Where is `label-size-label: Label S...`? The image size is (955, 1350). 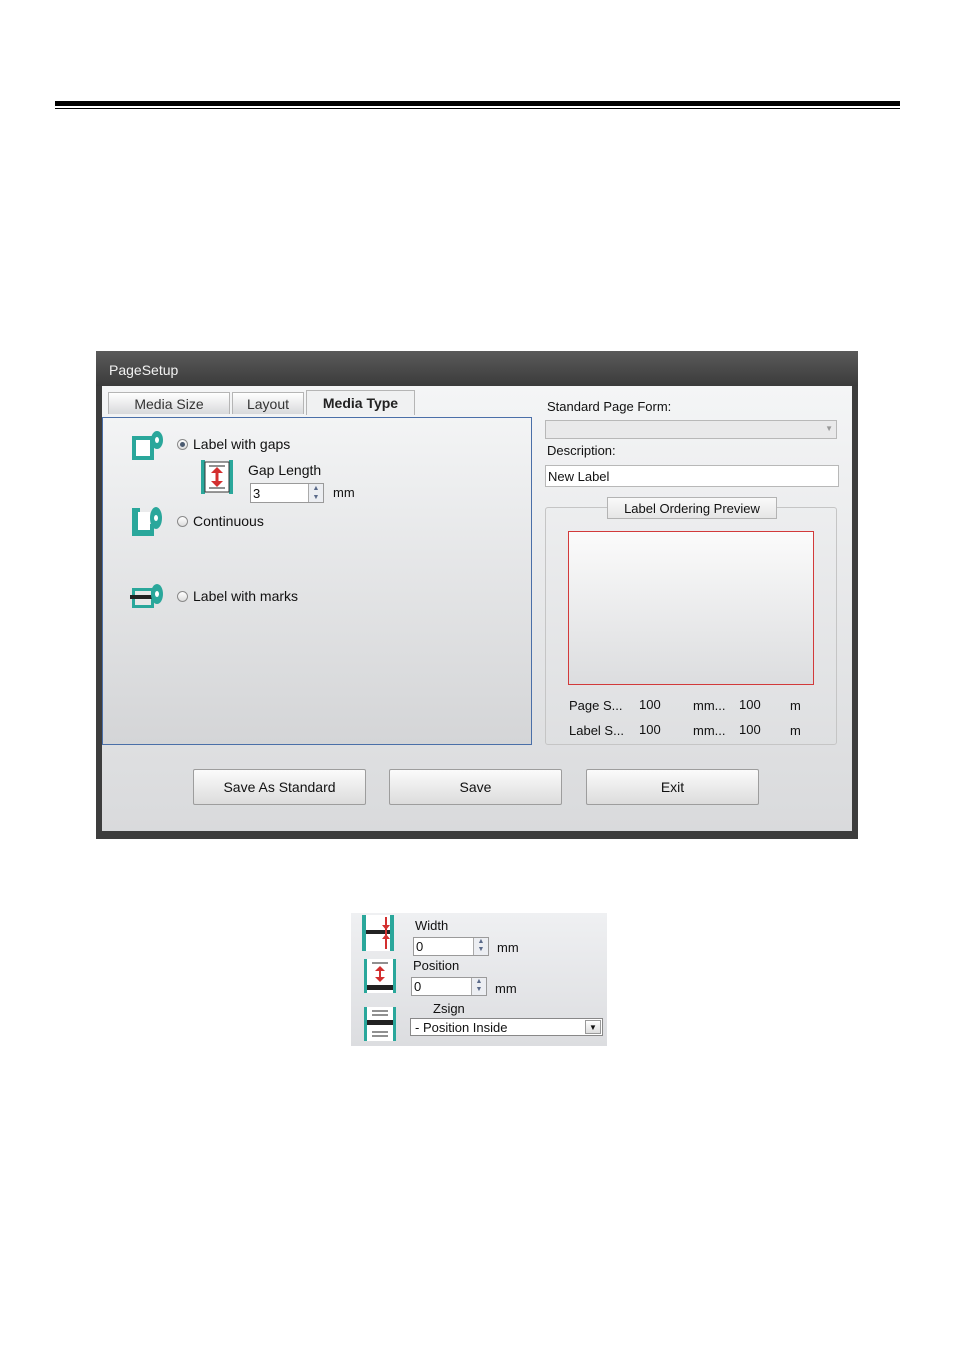 label-size-label: Label S... is located at coordinates (596, 730).